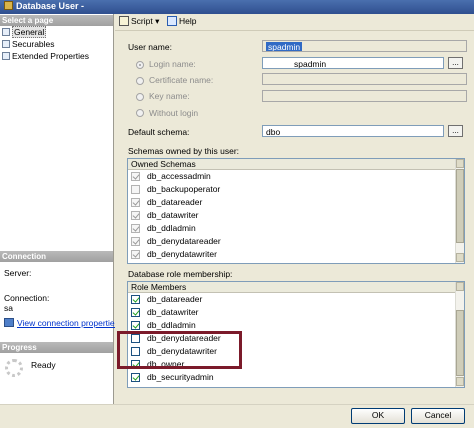  What do you see at coordinates (140, 65) in the screenshot?
I see `login-name-radio` at bounding box center [140, 65].